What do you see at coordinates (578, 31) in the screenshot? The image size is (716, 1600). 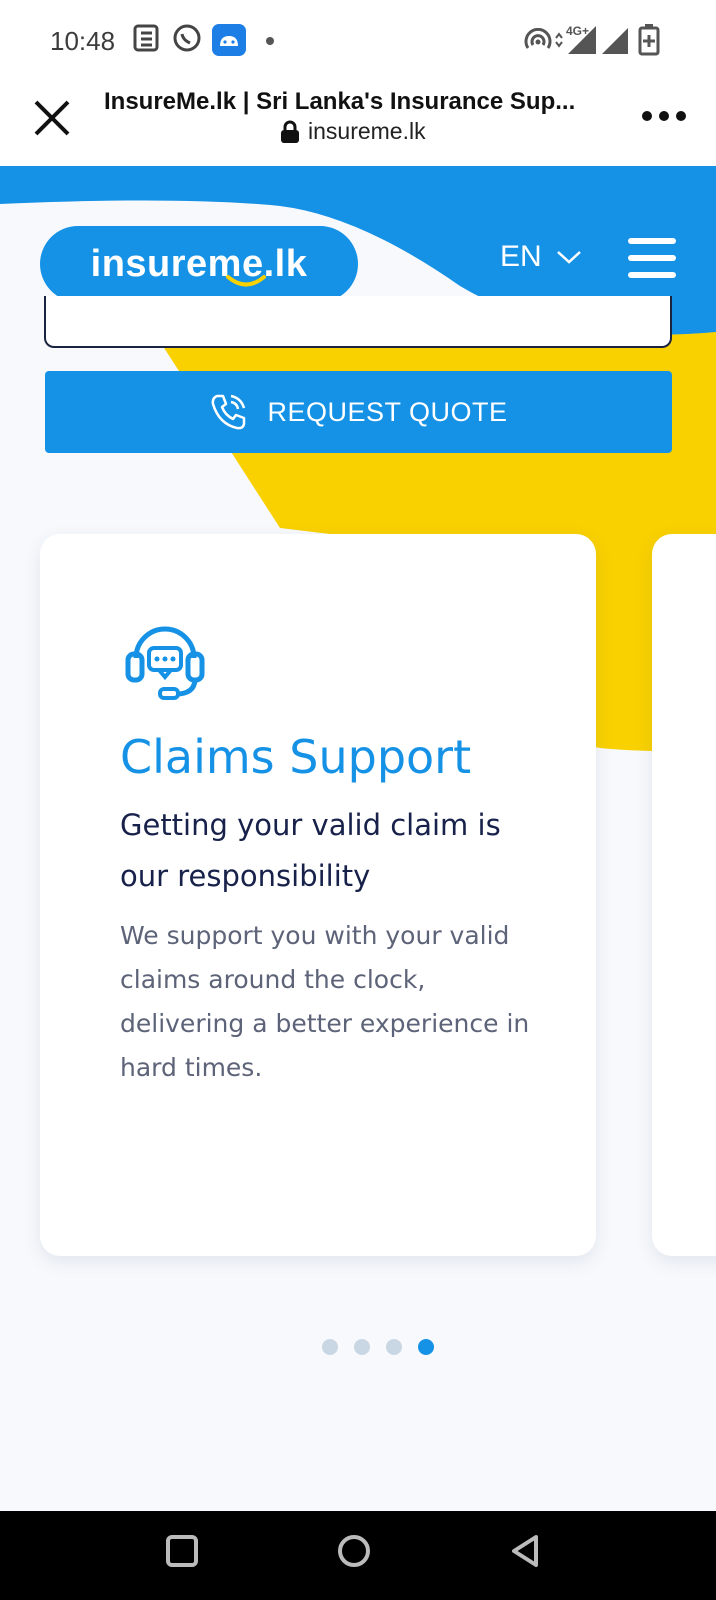 I see `network-label: 4G+` at bounding box center [578, 31].